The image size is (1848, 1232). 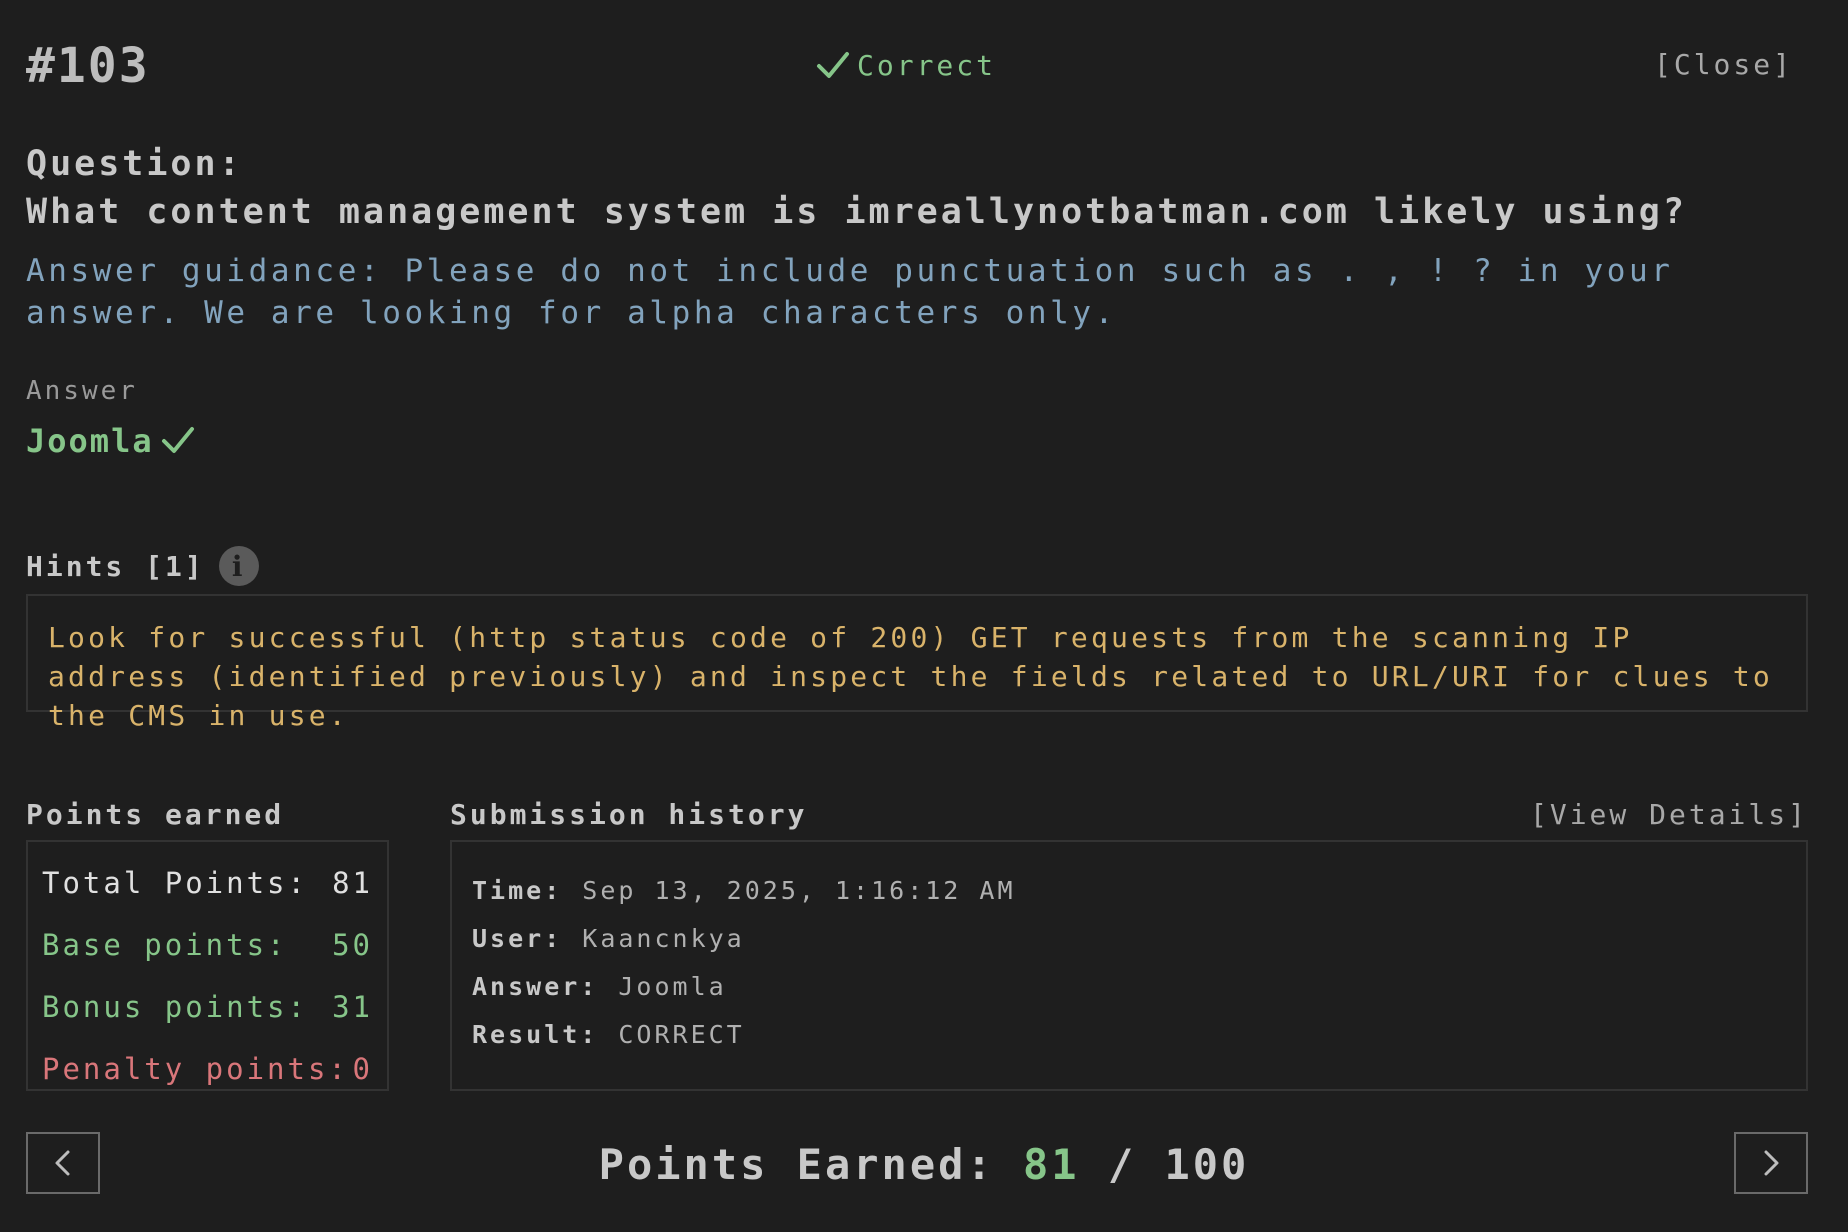 I want to click on submission-key: User:, so click(x=517, y=938).